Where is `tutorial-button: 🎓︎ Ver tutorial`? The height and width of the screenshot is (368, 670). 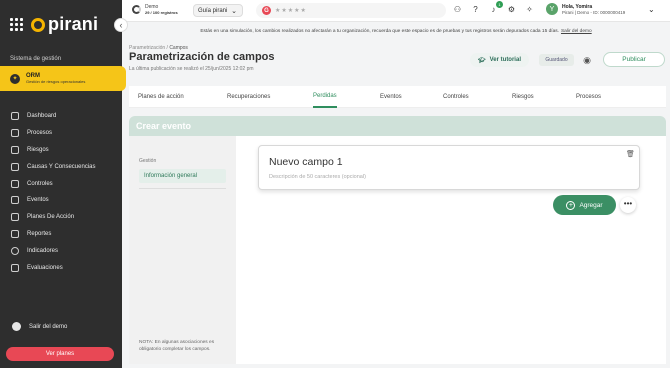
tutorial-button: 🎓︎ Ver tutorial is located at coordinates (499, 60).